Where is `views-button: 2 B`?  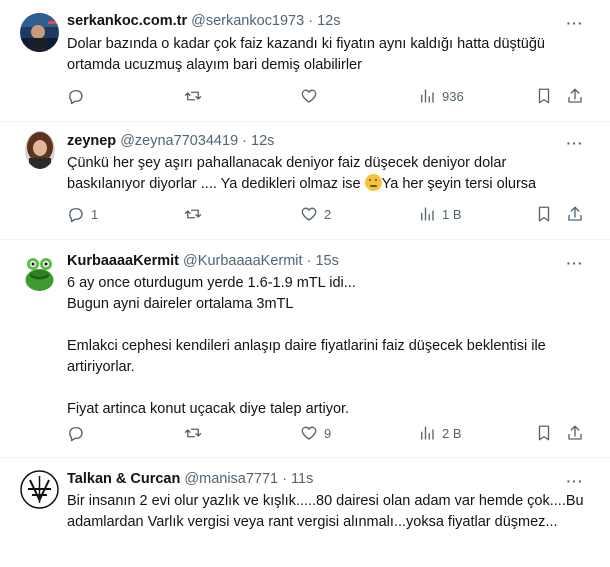 views-button: 2 B is located at coordinates (440, 433).